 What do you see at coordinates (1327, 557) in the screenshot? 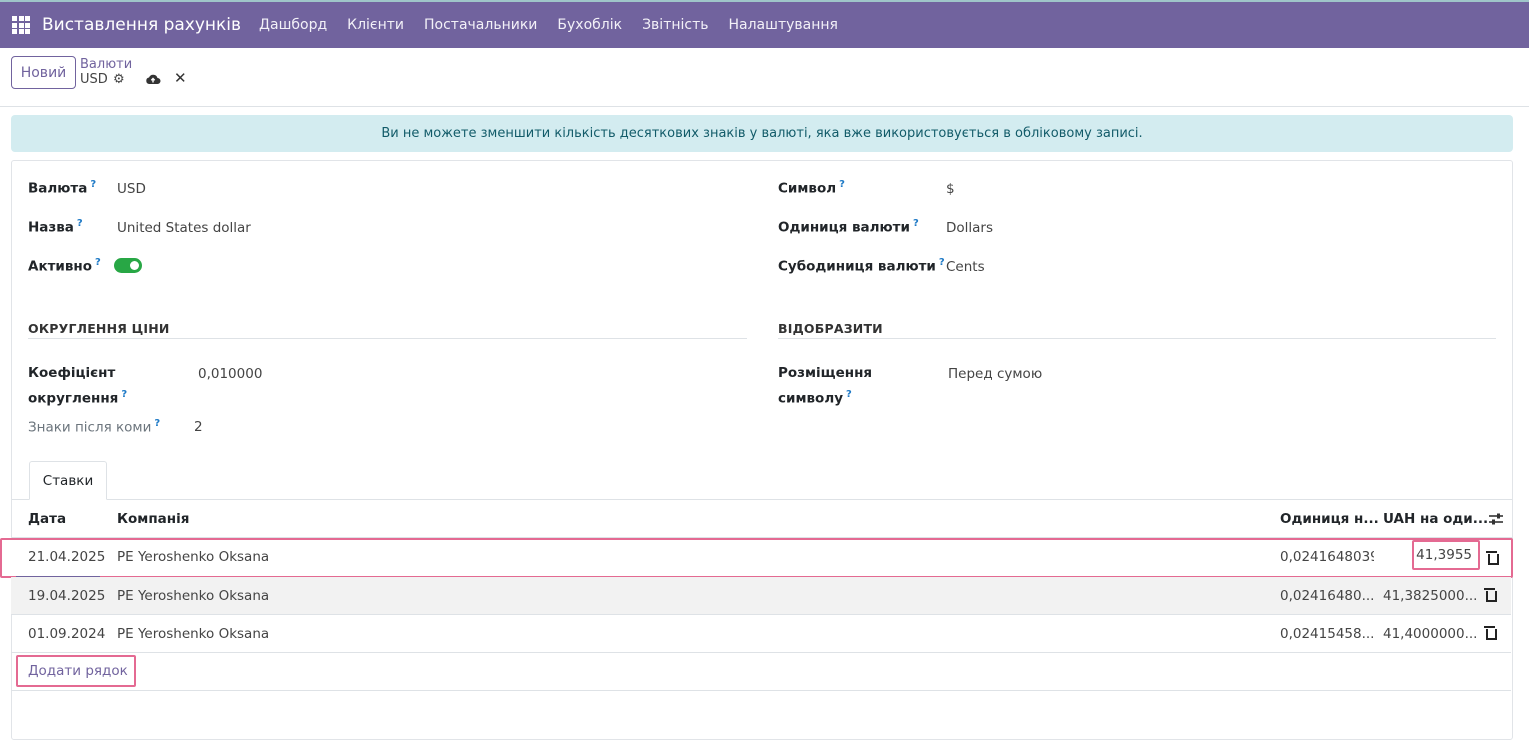
I see `cell-unit-per-uah: 0,02416480396` at bounding box center [1327, 557].